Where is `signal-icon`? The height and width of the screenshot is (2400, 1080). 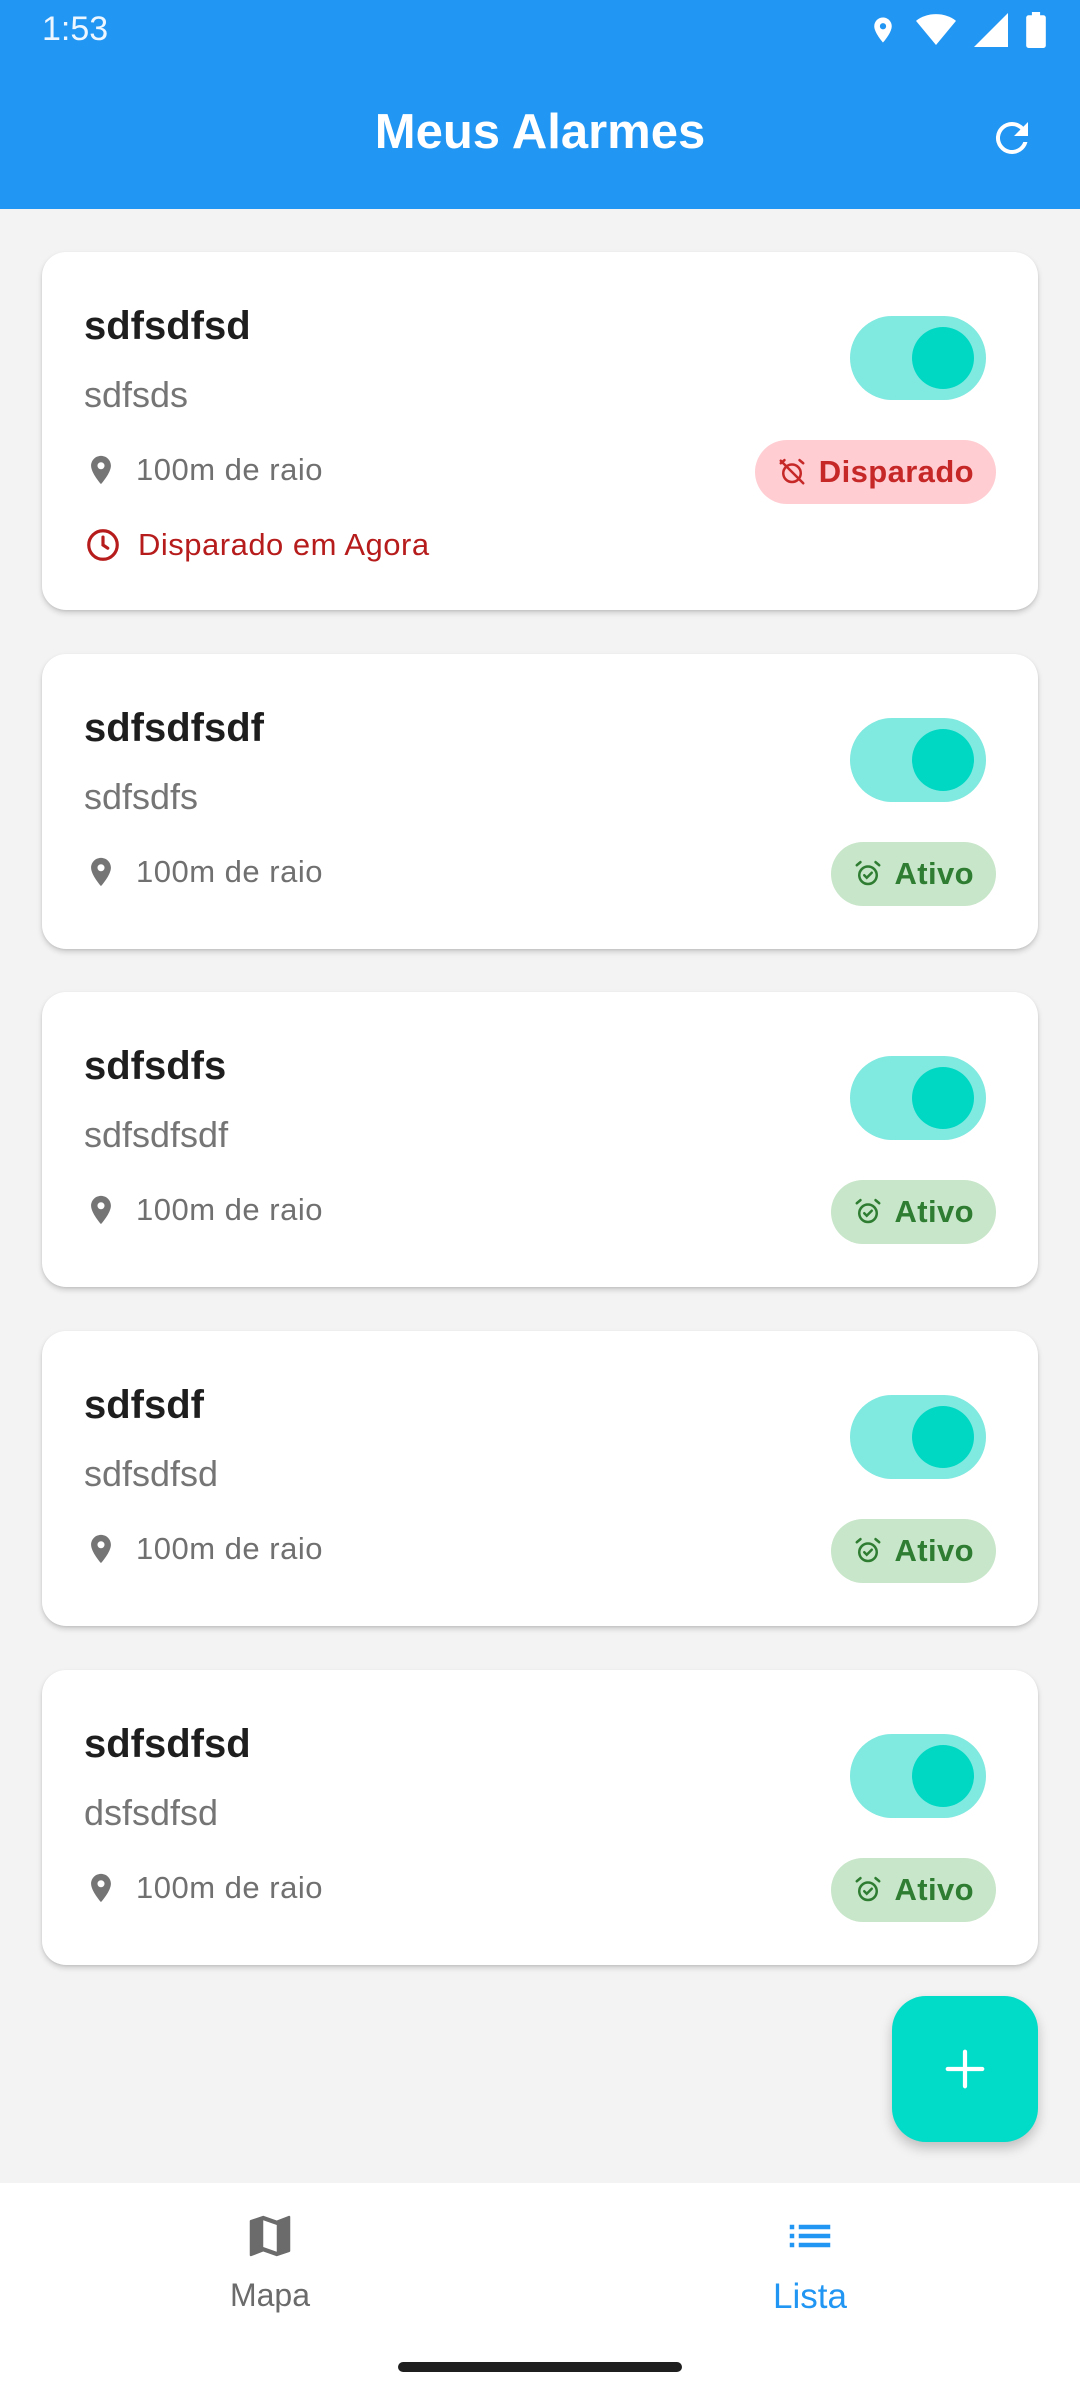 signal-icon is located at coordinates (991, 30).